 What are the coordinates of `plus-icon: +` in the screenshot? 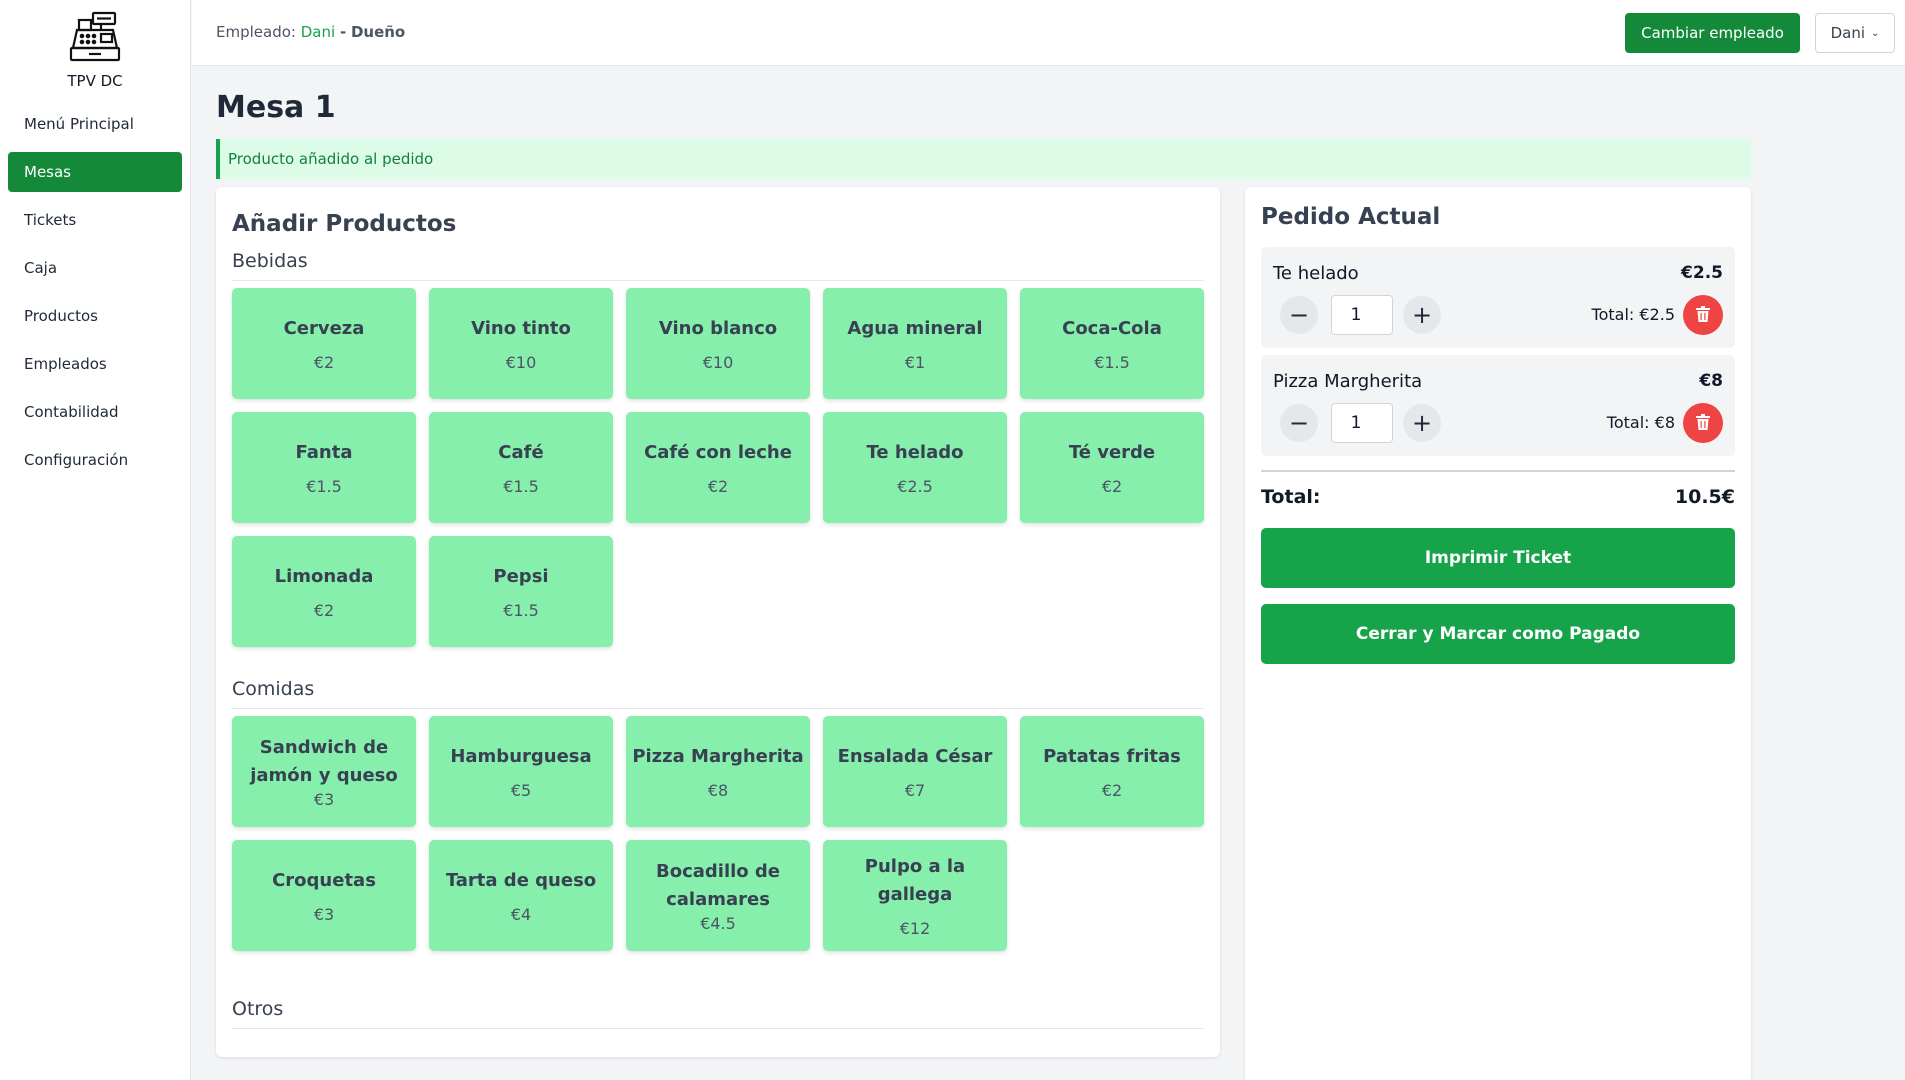 It's located at (1422, 423).